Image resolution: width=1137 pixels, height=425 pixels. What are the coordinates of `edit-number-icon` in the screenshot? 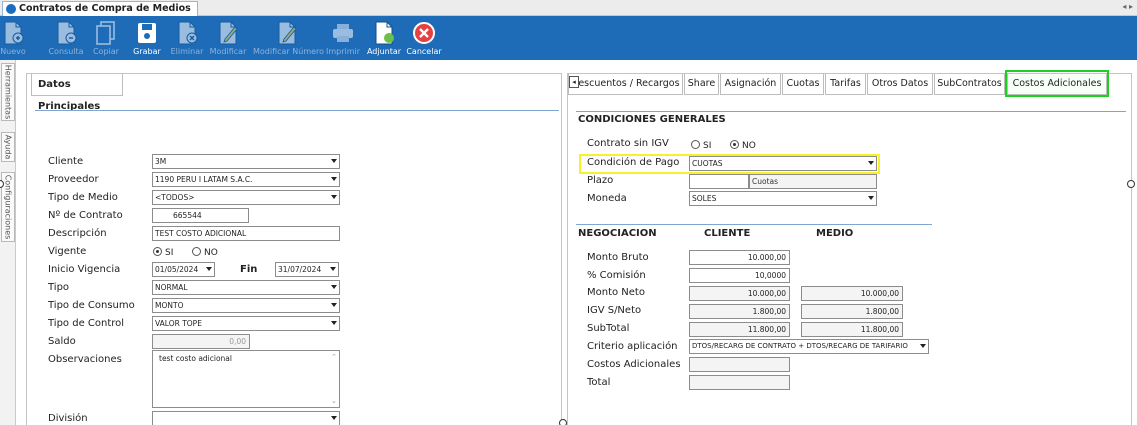 It's located at (287, 33).